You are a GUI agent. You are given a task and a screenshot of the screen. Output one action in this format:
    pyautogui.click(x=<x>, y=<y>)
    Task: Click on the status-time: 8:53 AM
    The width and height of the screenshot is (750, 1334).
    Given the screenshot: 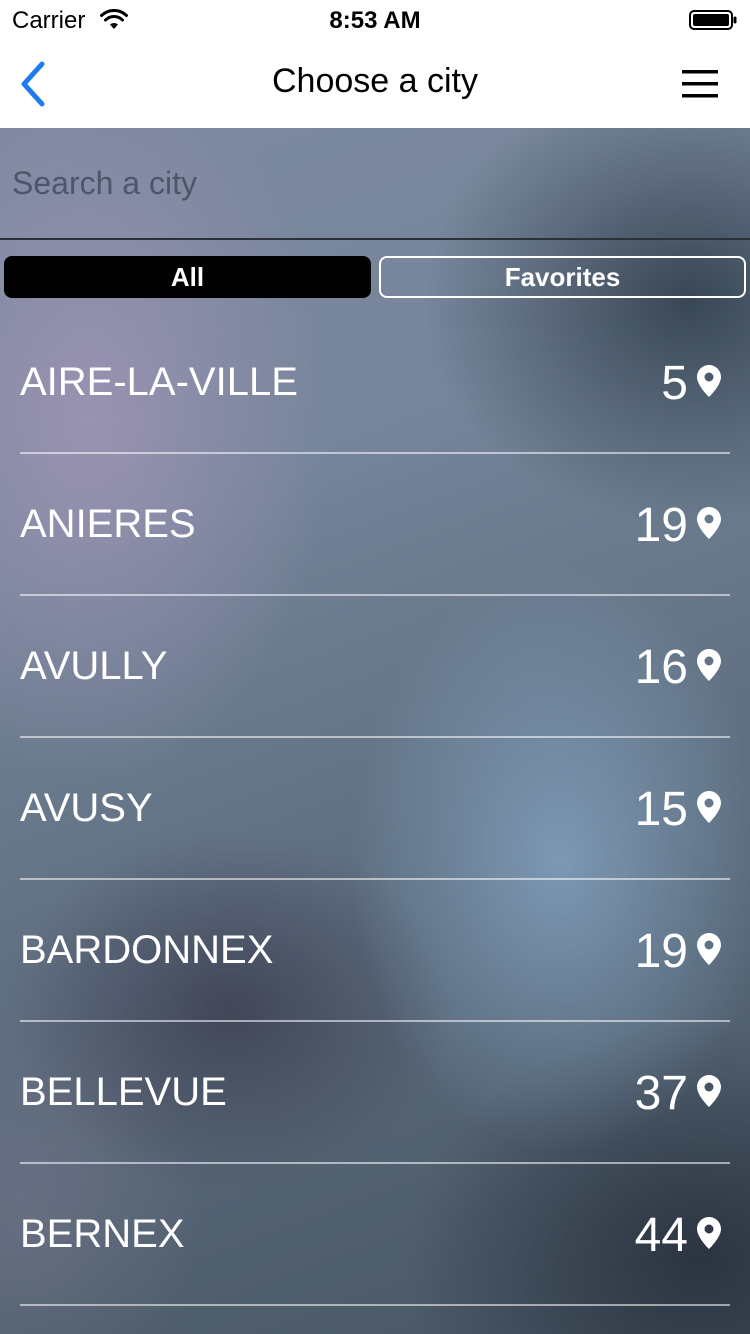 What is the action you would take?
    pyautogui.click(x=375, y=20)
    